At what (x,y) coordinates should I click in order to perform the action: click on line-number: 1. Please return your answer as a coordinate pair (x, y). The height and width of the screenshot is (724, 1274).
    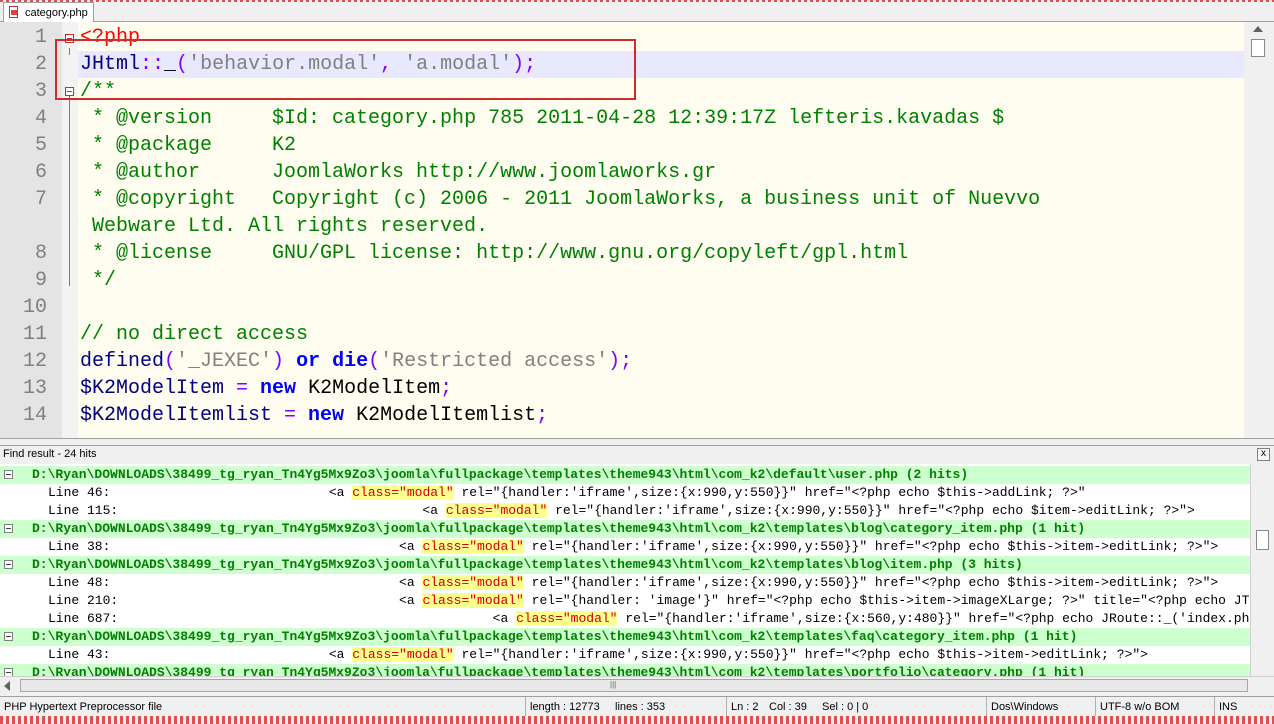
    Looking at the image, I should click on (40, 37).